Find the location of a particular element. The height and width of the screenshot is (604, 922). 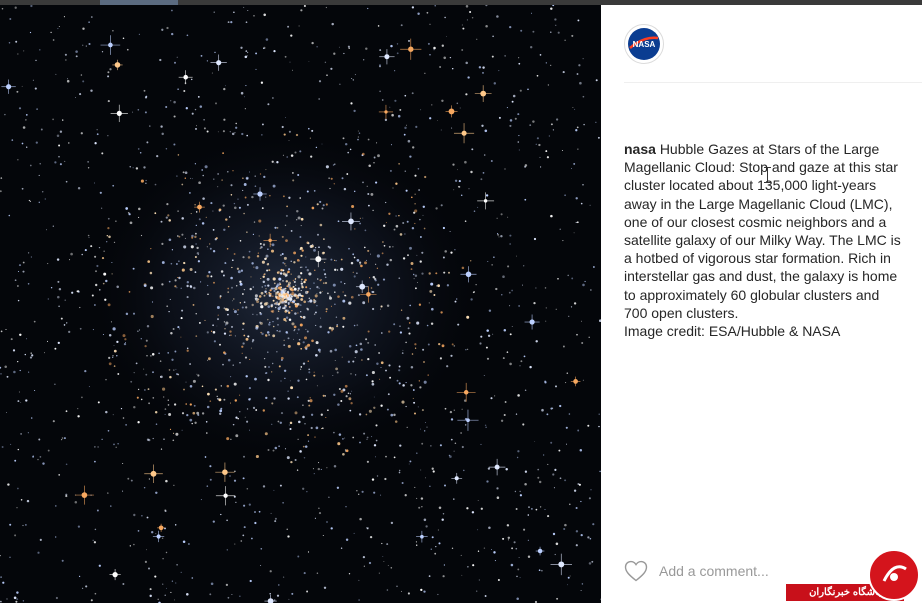

avatar: NASA is located at coordinates (644, 44).